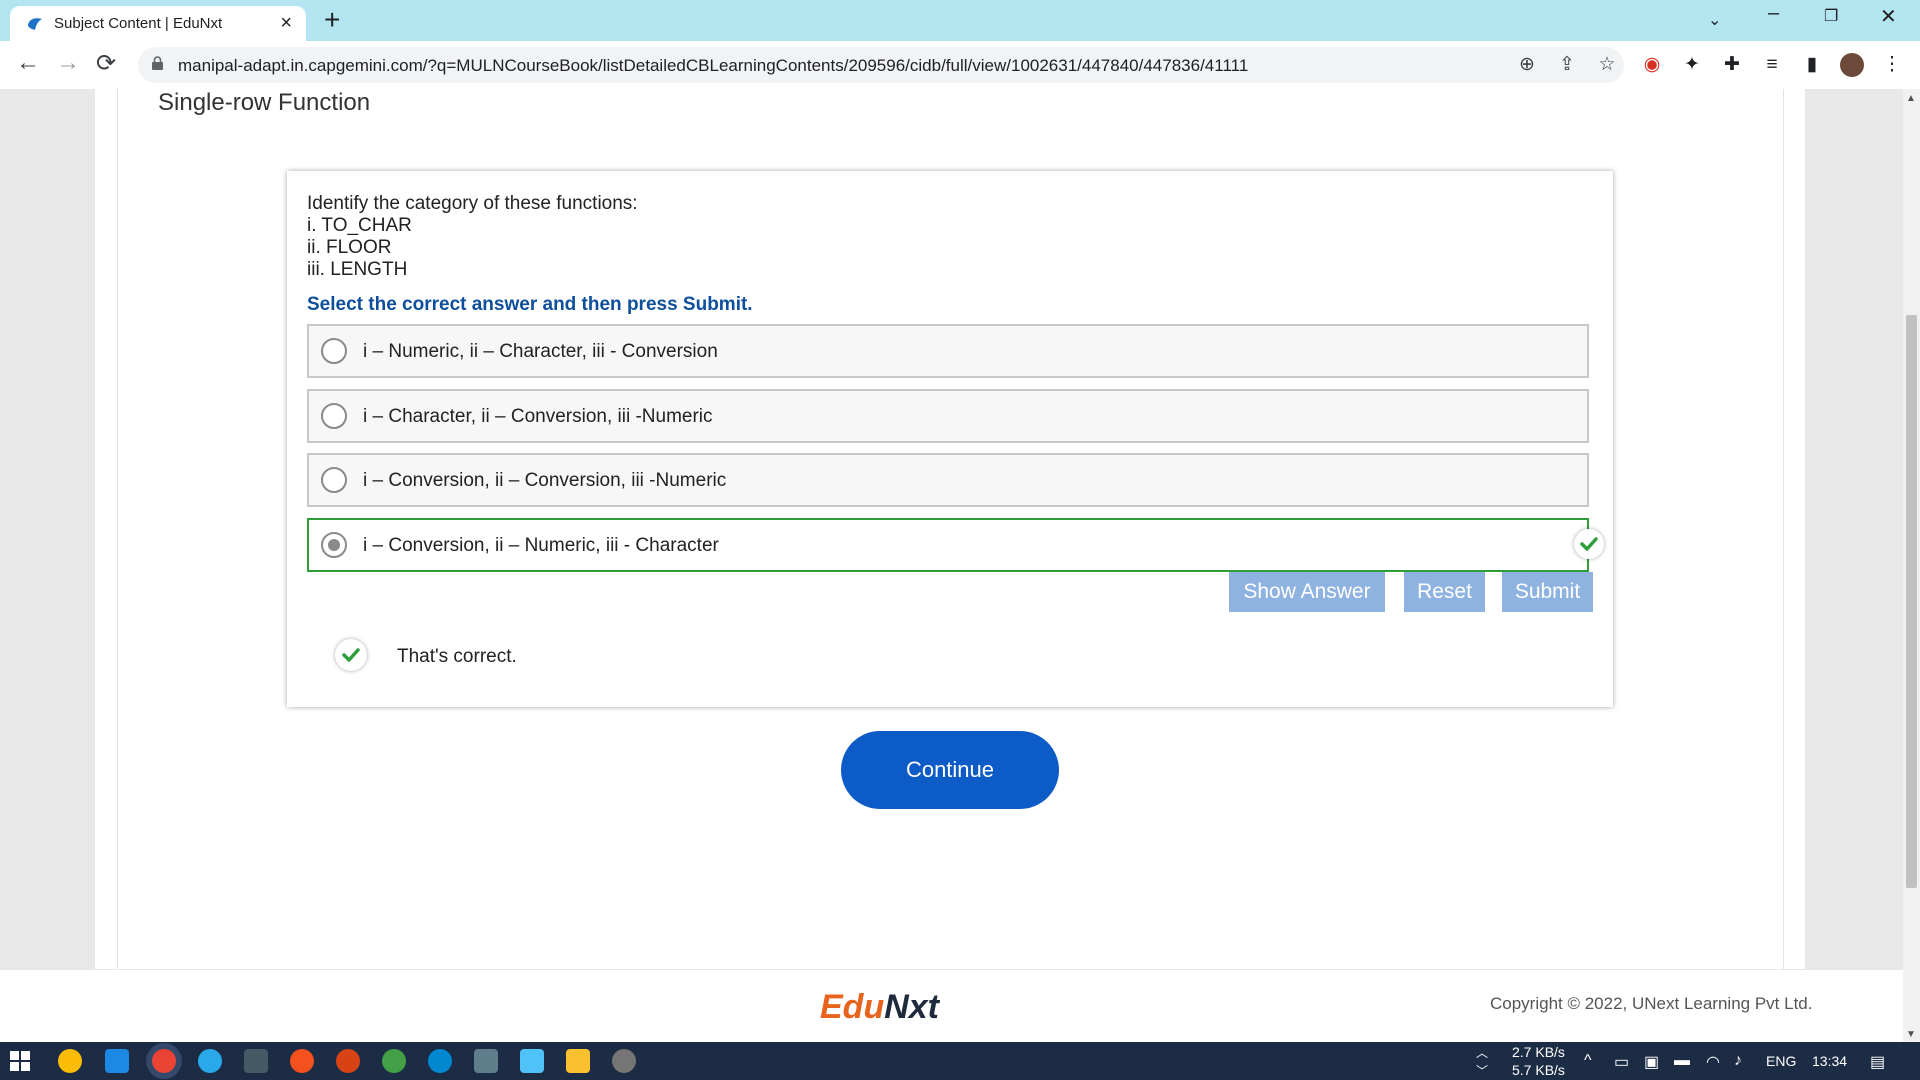 This screenshot has height=1080, width=1920. Describe the element at coordinates (1621, 1062) in the screenshot. I see `tablet-icon: ▭` at that location.